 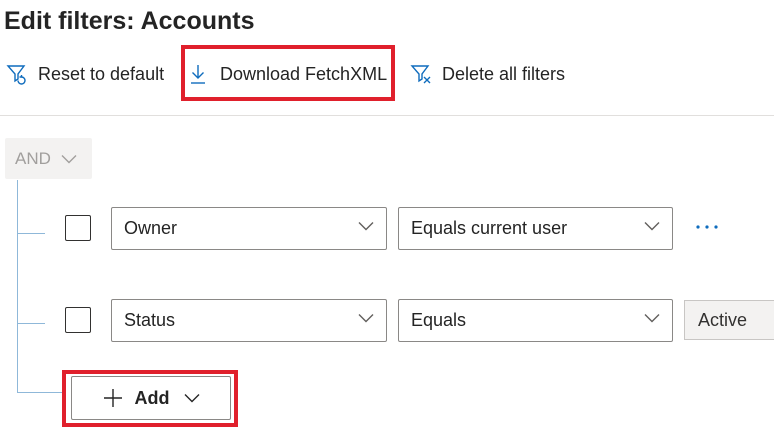 I want to click on group-operator-label: AND, so click(x=33, y=158).